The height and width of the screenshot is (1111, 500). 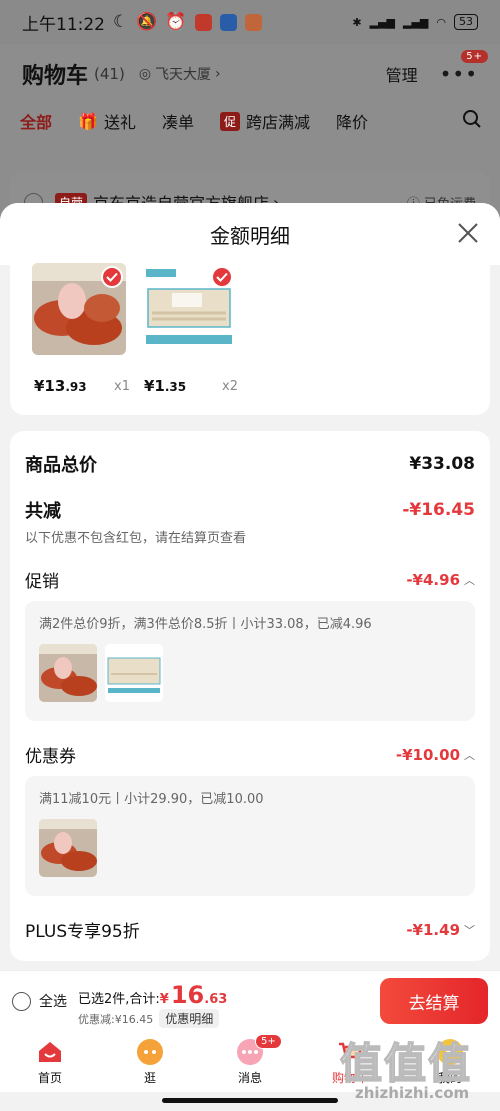 What do you see at coordinates (50, 1052) in the screenshot?
I see `home-icon` at bounding box center [50, 1052].